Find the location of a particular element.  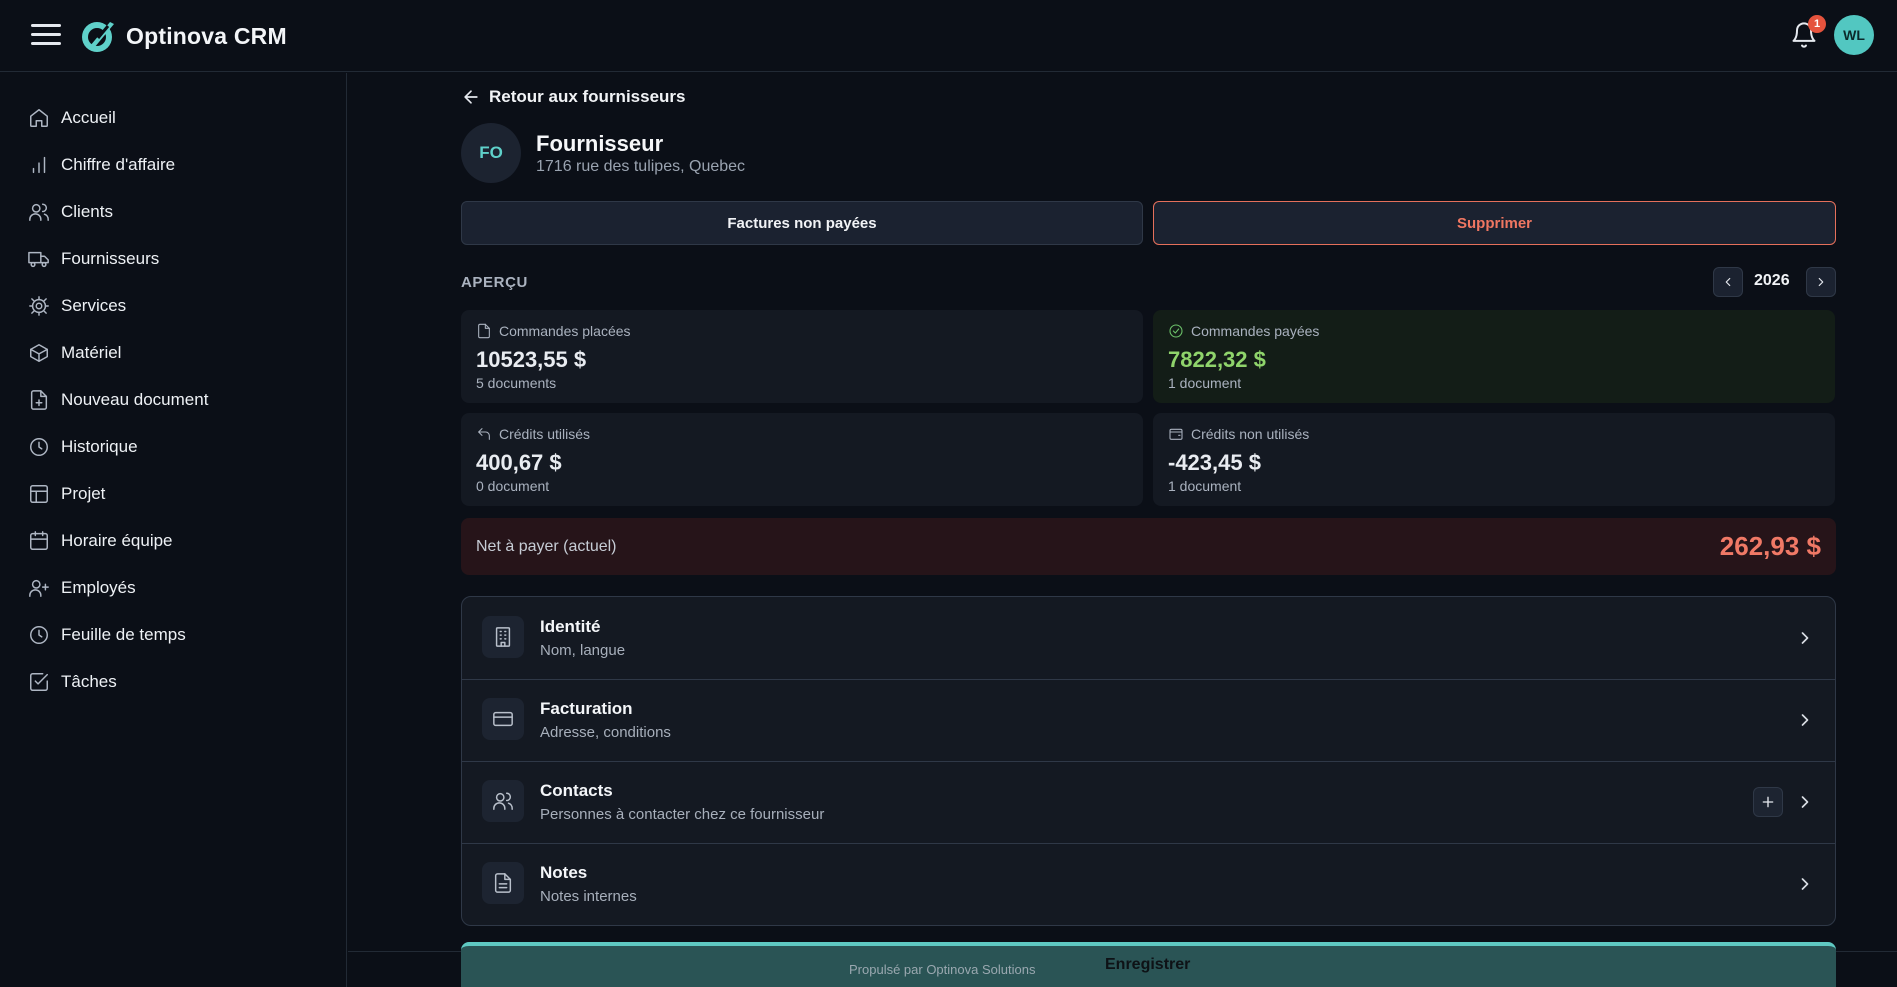

app-title: Optinova CRM is located at coordinates (206, 36).